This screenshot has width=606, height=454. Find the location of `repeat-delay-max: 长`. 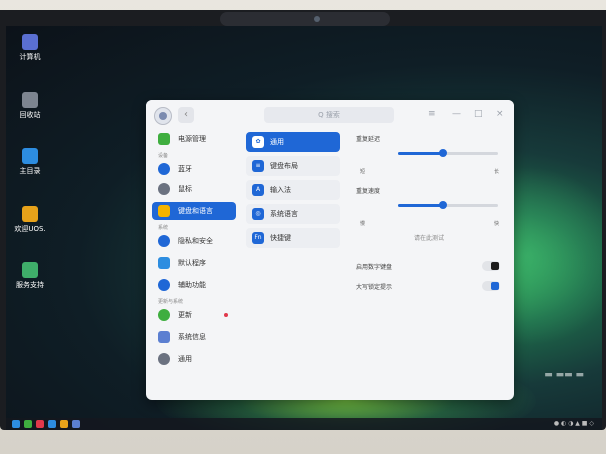

repeat-delay-max: 长 is located at coordinates (497, 172).